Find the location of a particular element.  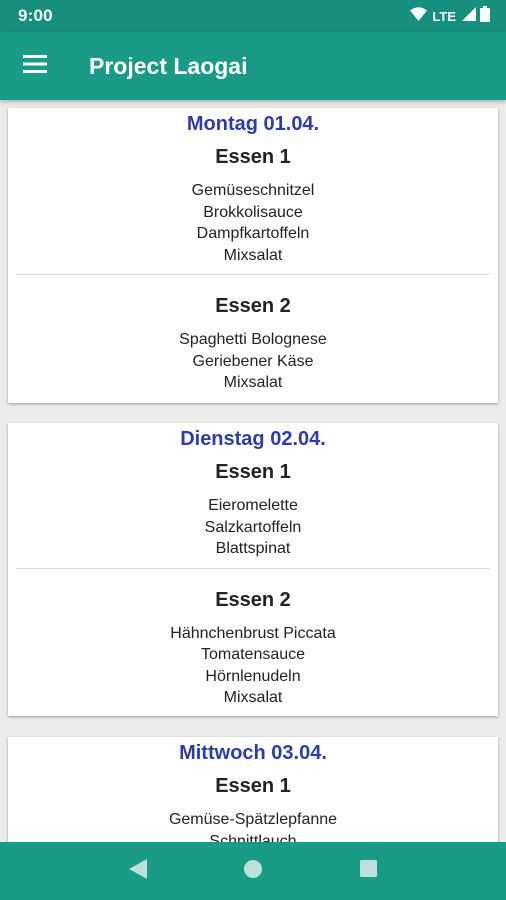

home-icon is located at coordinates (252, 871).